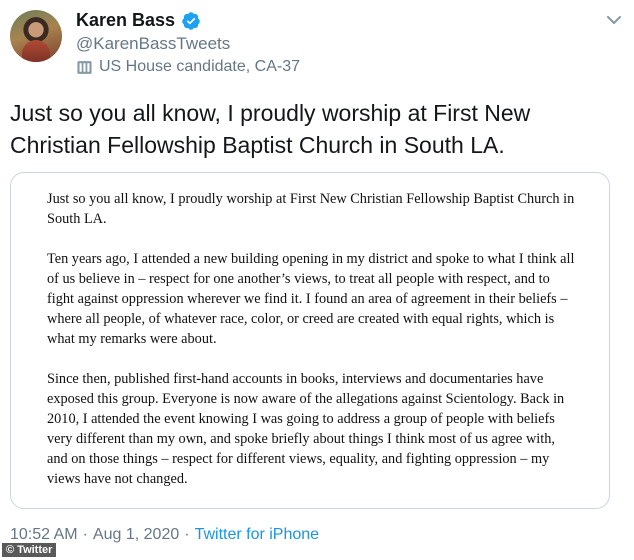 The height and width of the screenshot is (560, 634). Describe the element at coordinates (153, 44) in the screenshot. I see `user-handle: @KarenBassTweets` at that location.